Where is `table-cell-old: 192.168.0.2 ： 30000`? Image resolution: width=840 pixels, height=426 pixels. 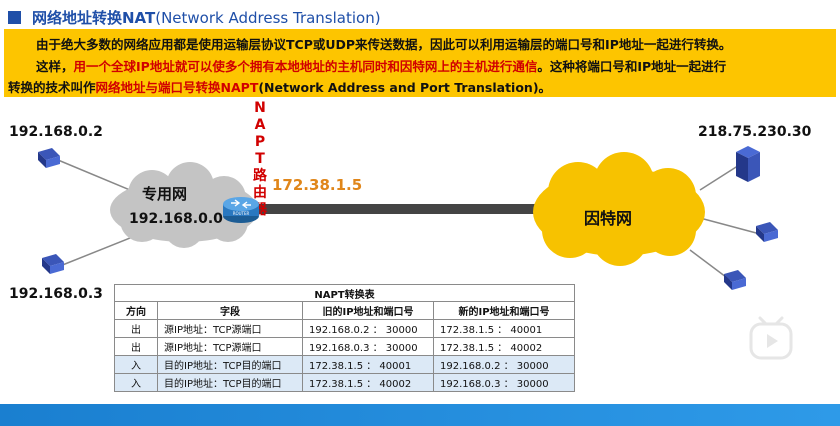
table-cell-old: 192.168.0.2 ： 30000 is located at coordinates (368, 328).